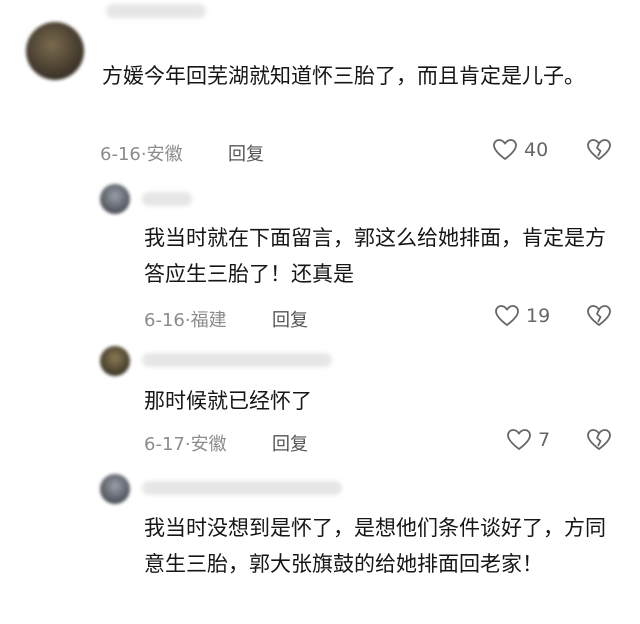 This screenshot has width=640, height=624. I want to click on comment-text: 那时候就已经怀了, so click(228, 401).